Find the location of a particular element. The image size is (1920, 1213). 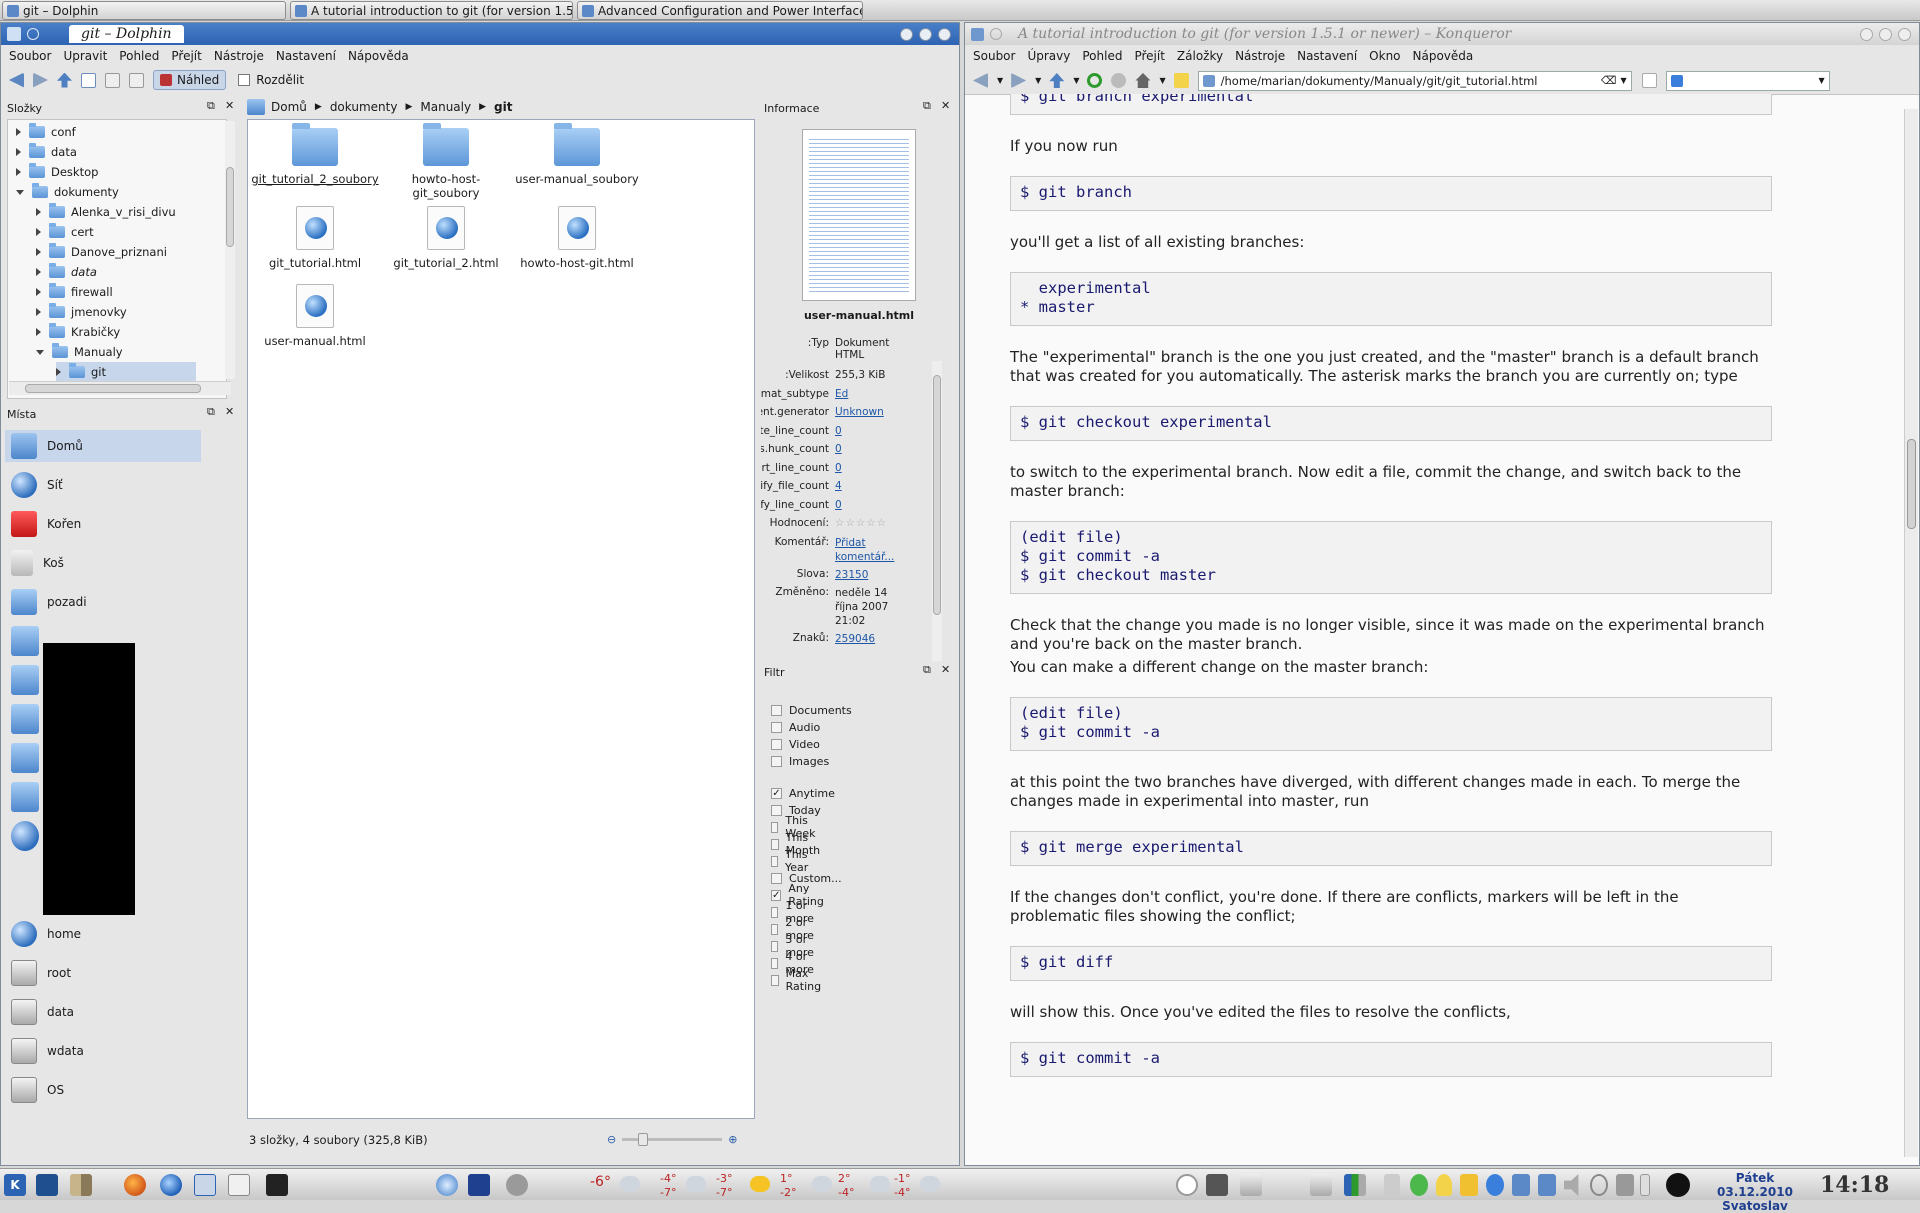

places-float-icon: ⧉ is located at coordinates (211, 412).